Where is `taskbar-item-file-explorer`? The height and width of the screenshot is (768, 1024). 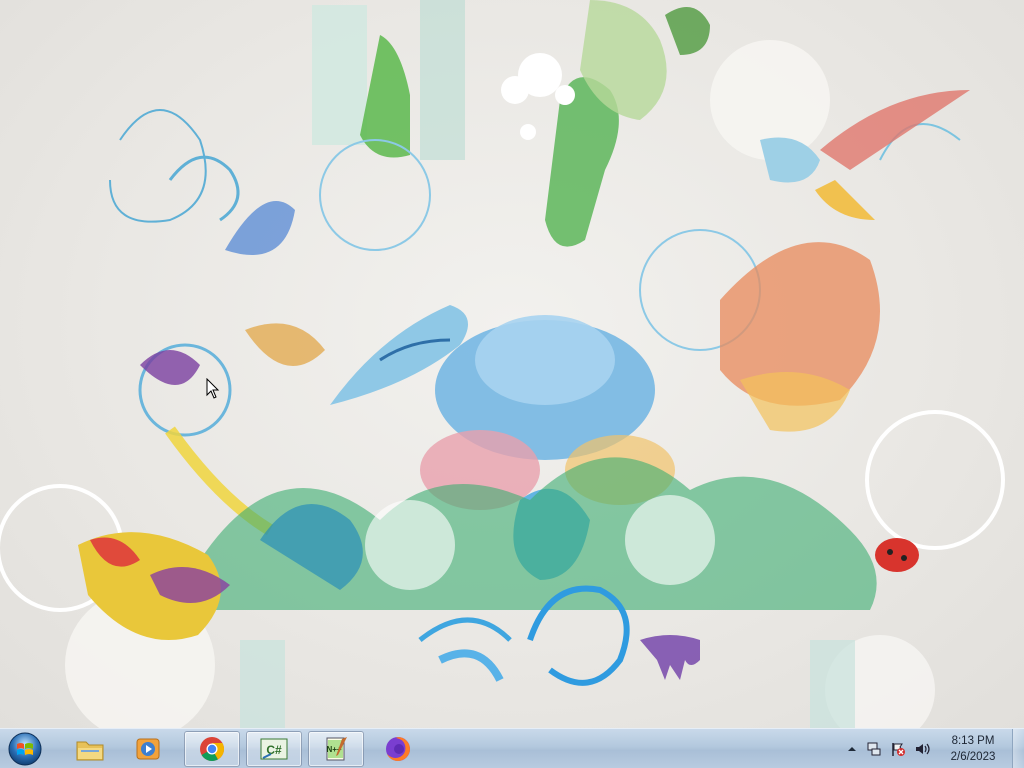 taskbar-item-file-explorer is located at coordinates (90, 749).